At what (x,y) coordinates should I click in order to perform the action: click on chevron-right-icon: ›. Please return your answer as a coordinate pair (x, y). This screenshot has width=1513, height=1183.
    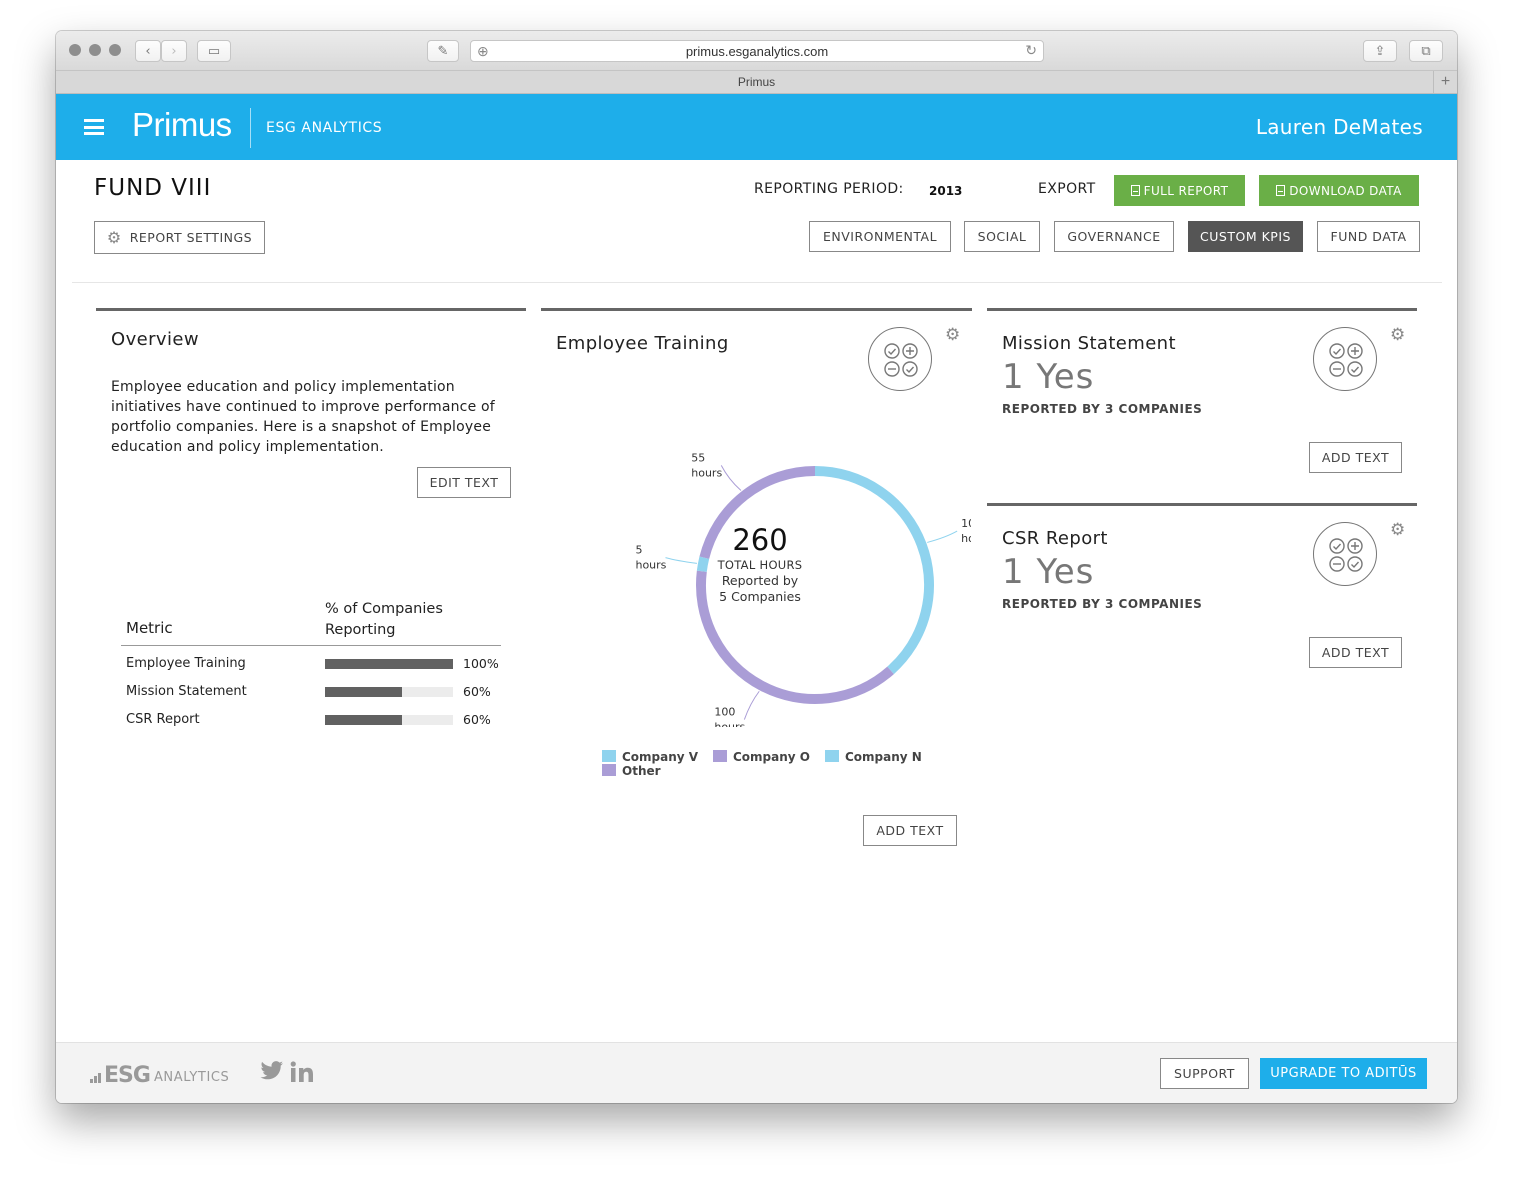
    Looking at the image, I should click on (174, 51).